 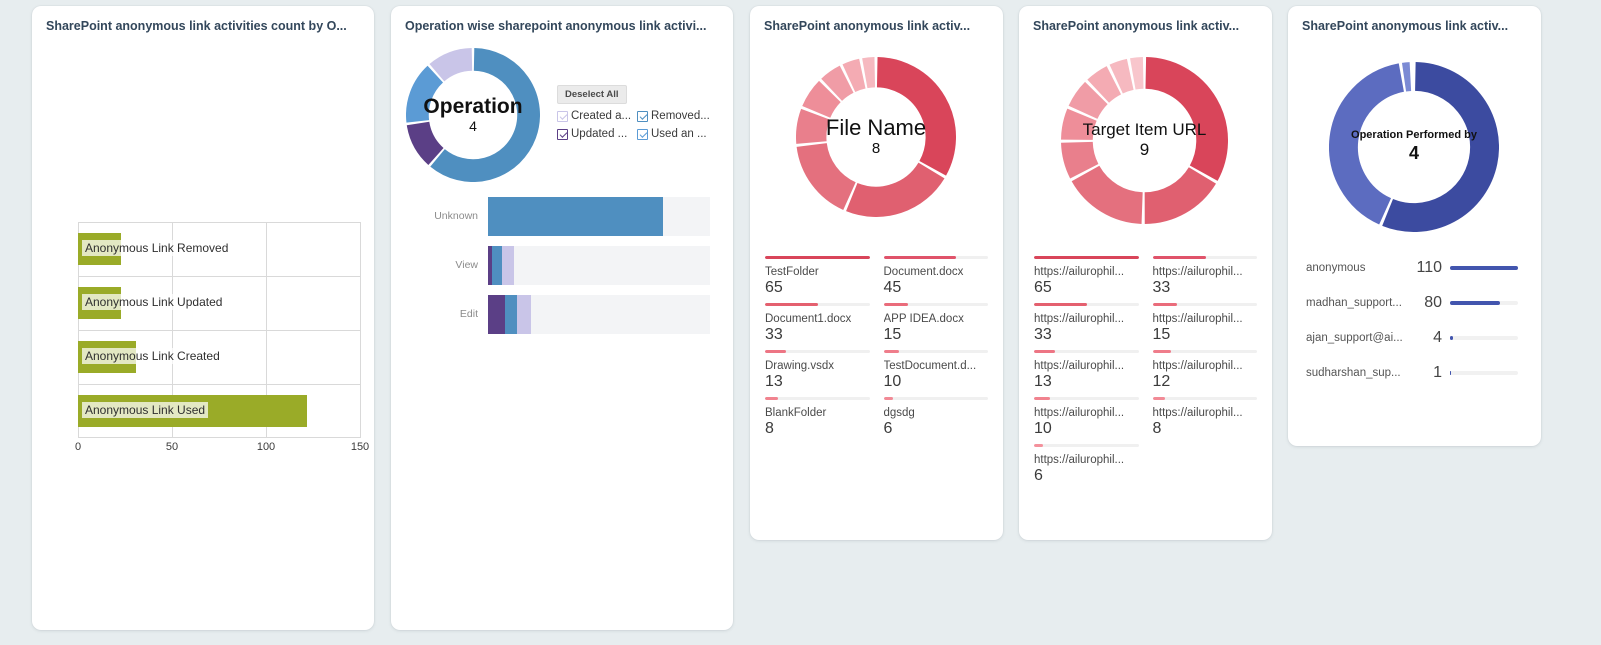 I want to click on tile-item: Document.docx 45, so click(x=935, y=273).